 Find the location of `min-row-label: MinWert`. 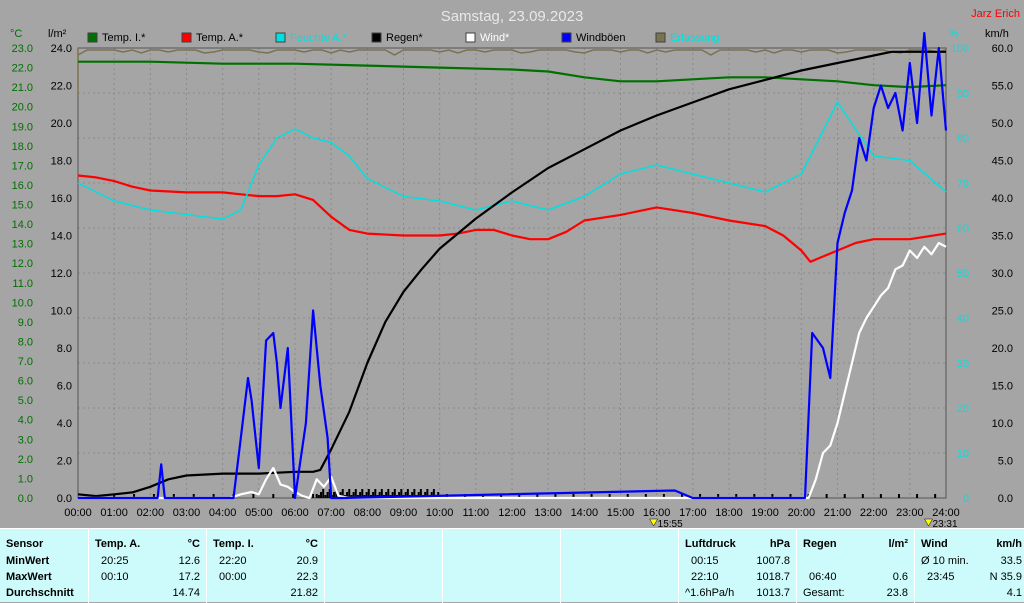

min-row-label: MinWert is located at coordinates (28, 561).